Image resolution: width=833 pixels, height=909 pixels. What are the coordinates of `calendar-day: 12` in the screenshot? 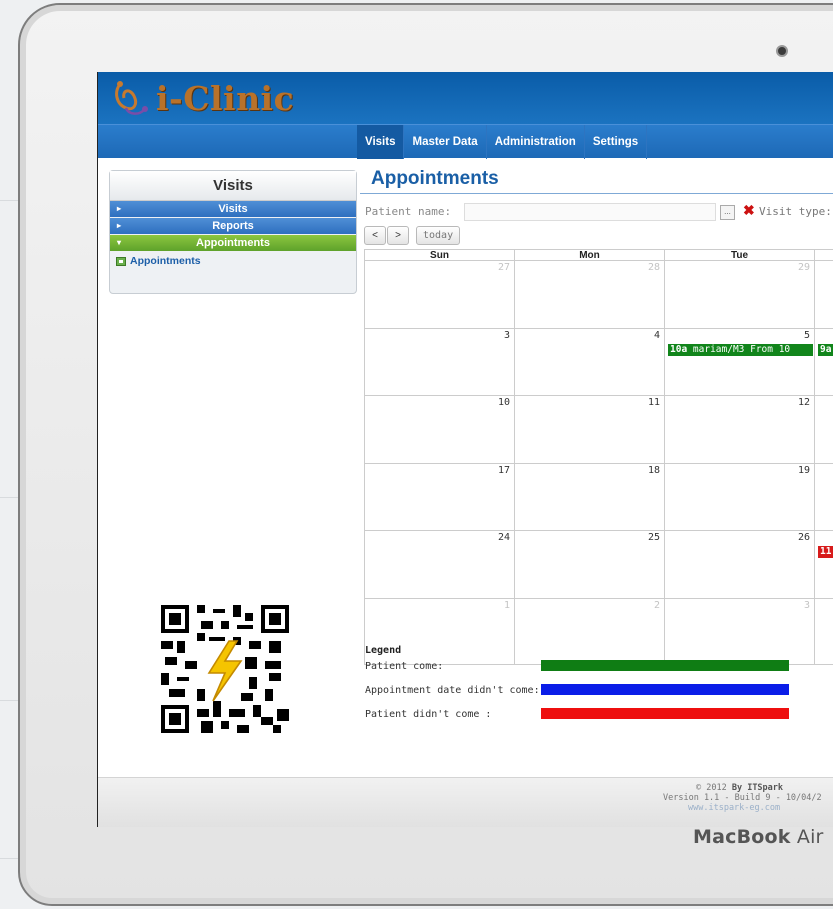 It's located at (739, 429).